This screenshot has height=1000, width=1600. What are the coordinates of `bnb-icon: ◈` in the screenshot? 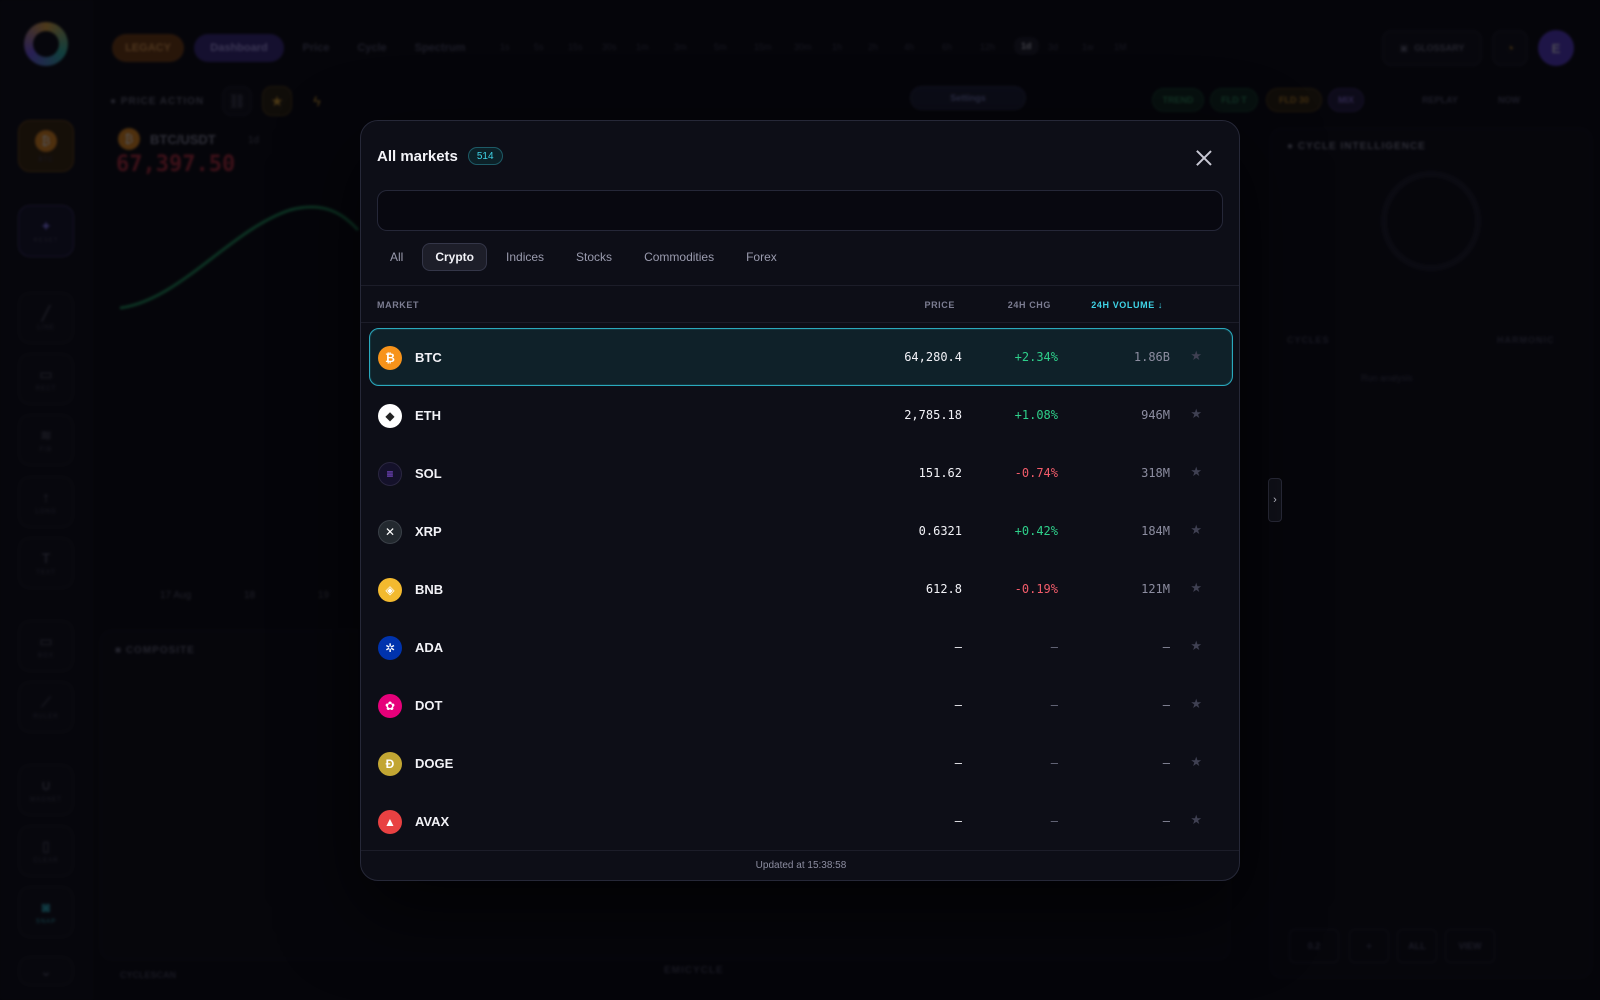 It's located at (390, 590).